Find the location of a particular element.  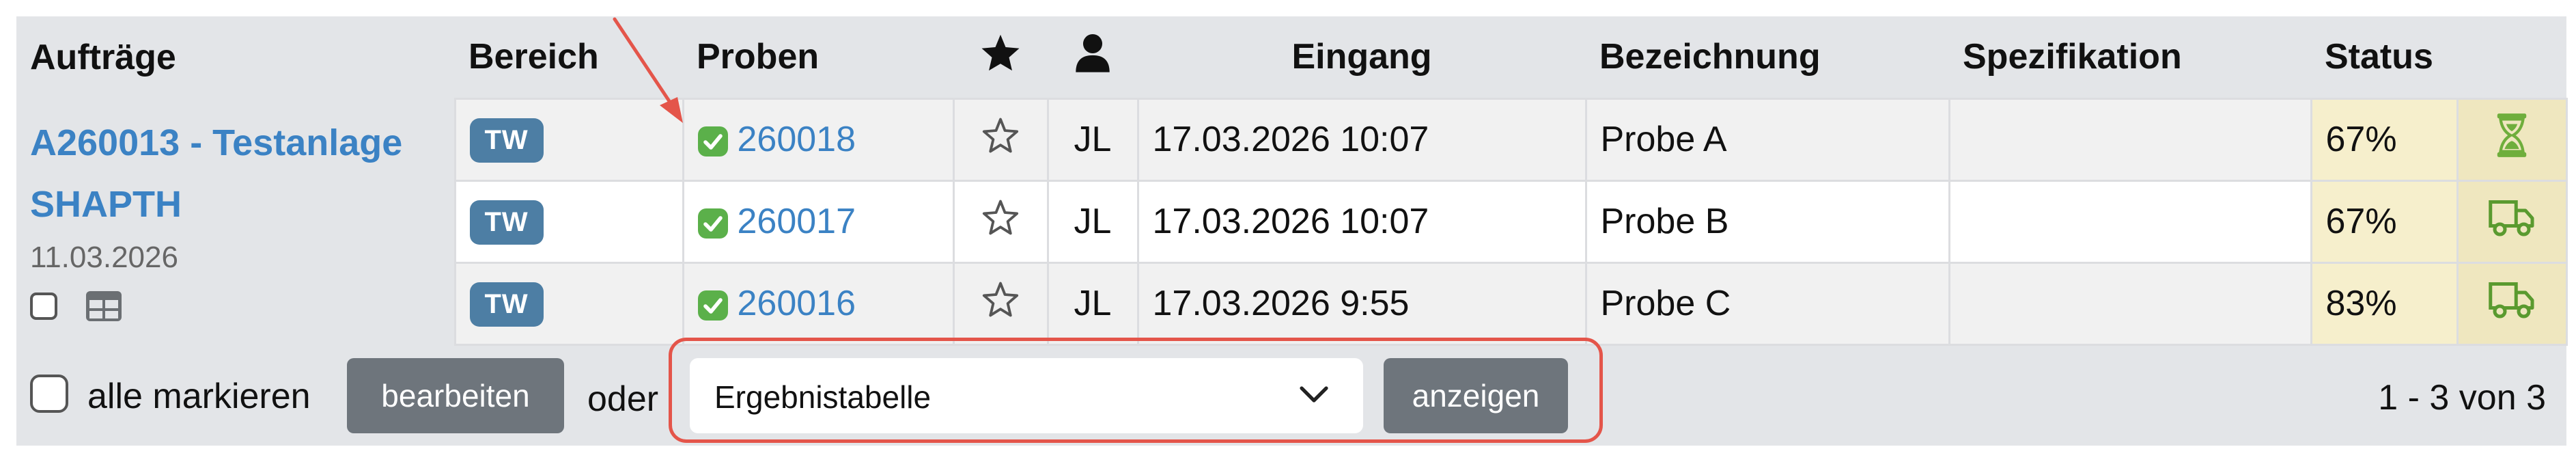

edit-button: bearbeiten is located at coordinates (455, 395).